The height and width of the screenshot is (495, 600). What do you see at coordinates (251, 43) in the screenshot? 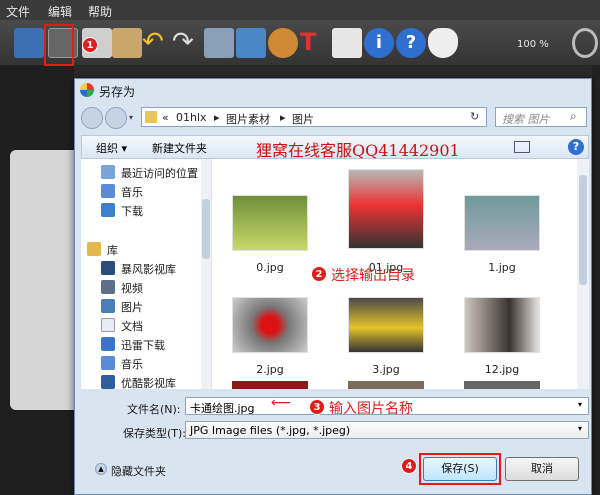
I see `landscape-icon` at bounding box center [251, 43].